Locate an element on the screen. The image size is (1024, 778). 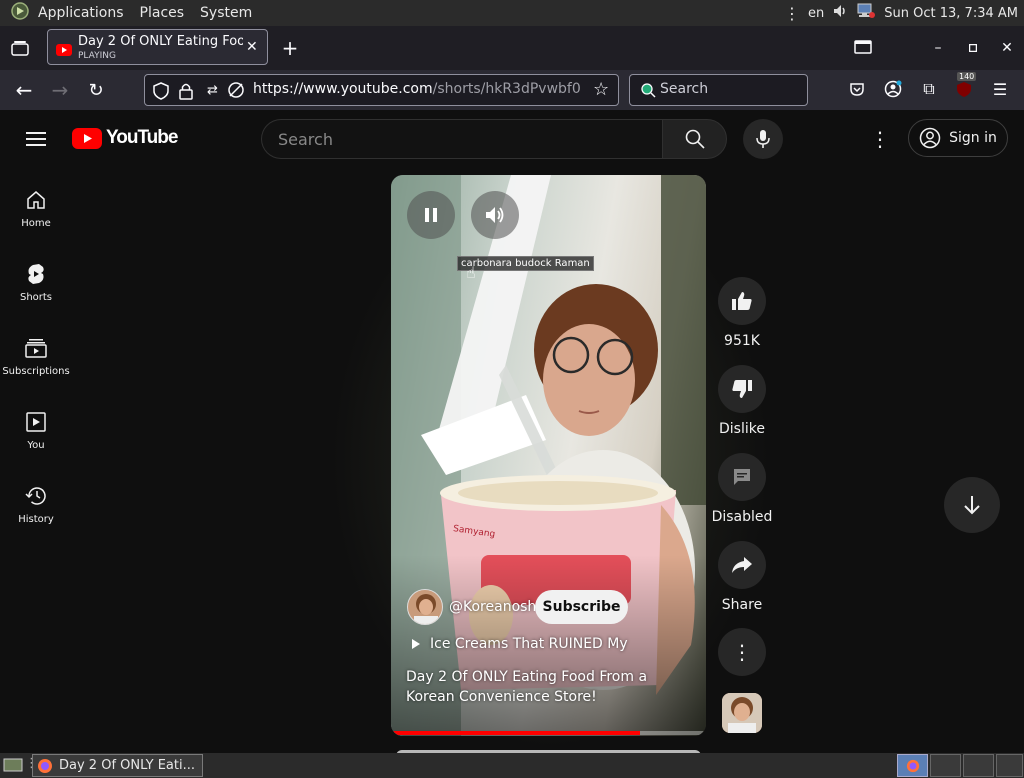
sidebar-item-you: You is located at coordinates (36, 430).